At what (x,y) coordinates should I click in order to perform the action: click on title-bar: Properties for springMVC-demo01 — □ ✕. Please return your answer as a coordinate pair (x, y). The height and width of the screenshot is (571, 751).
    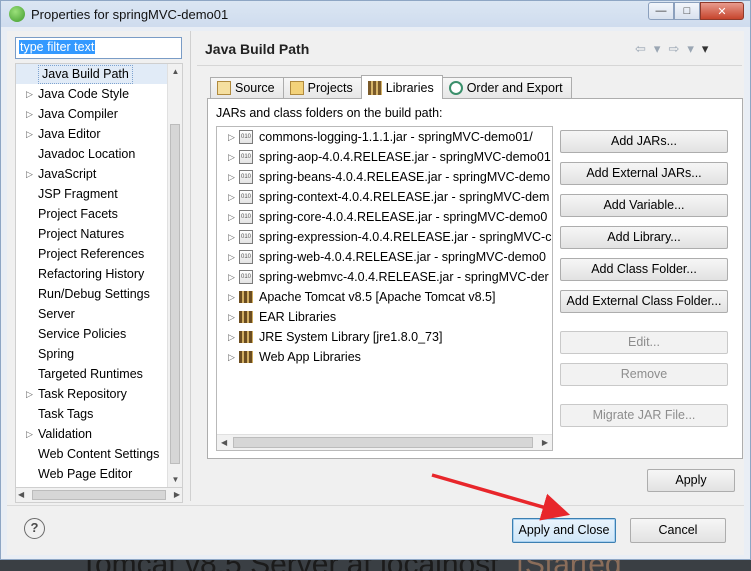
    Looking at the image, I should click on (375, 14).